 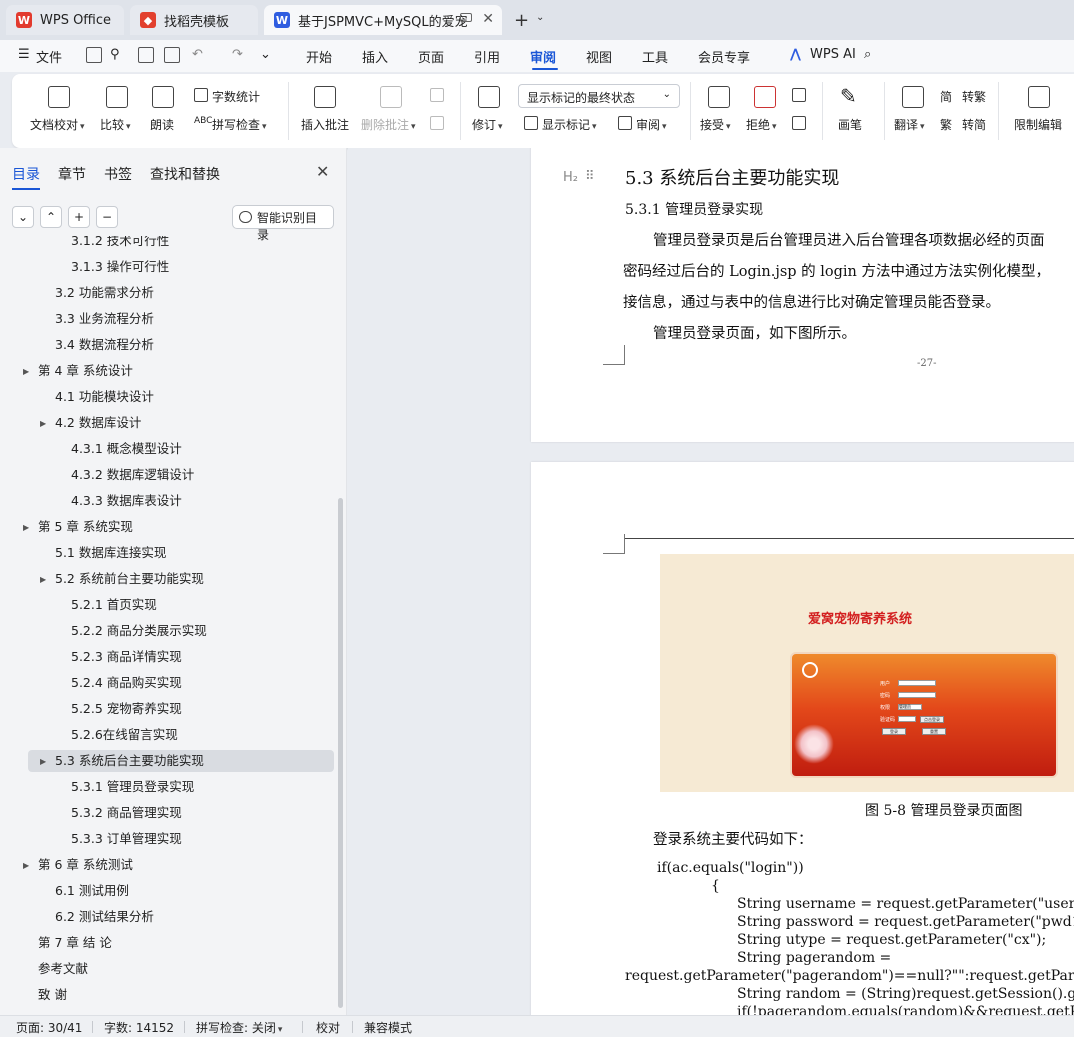 What do you see at coordinates (194, 20) in the screenshot?
I see `tab-daoke-template: ◆ 找稻壳模板` at bounding box center [194, 20].